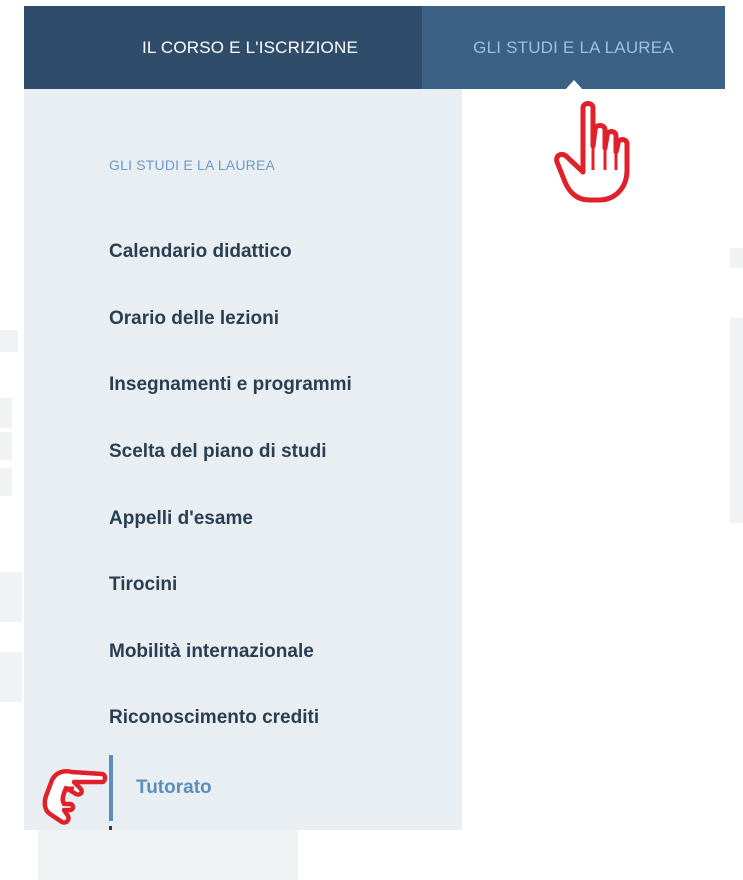  What do you see at coordinates (110, 828) in the screenshot?
I see `menu-overflow-mark` at bounding box center [110, 828].